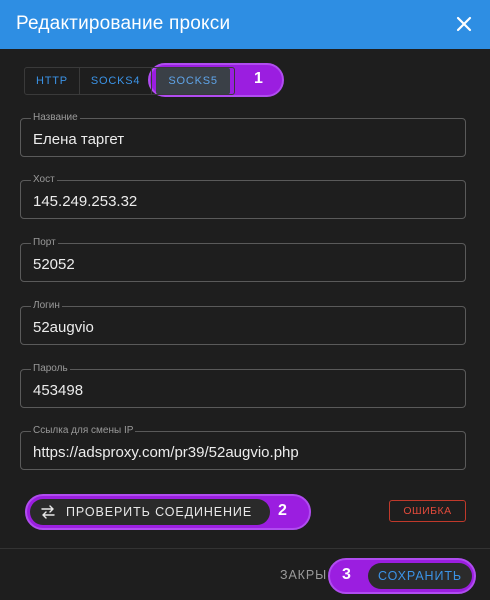 The height and width of the screenshot is (600, 490). What do you see at coordinates (243, 327) in the screenshot?
I see `login-input` at bounding box center [243, 327].